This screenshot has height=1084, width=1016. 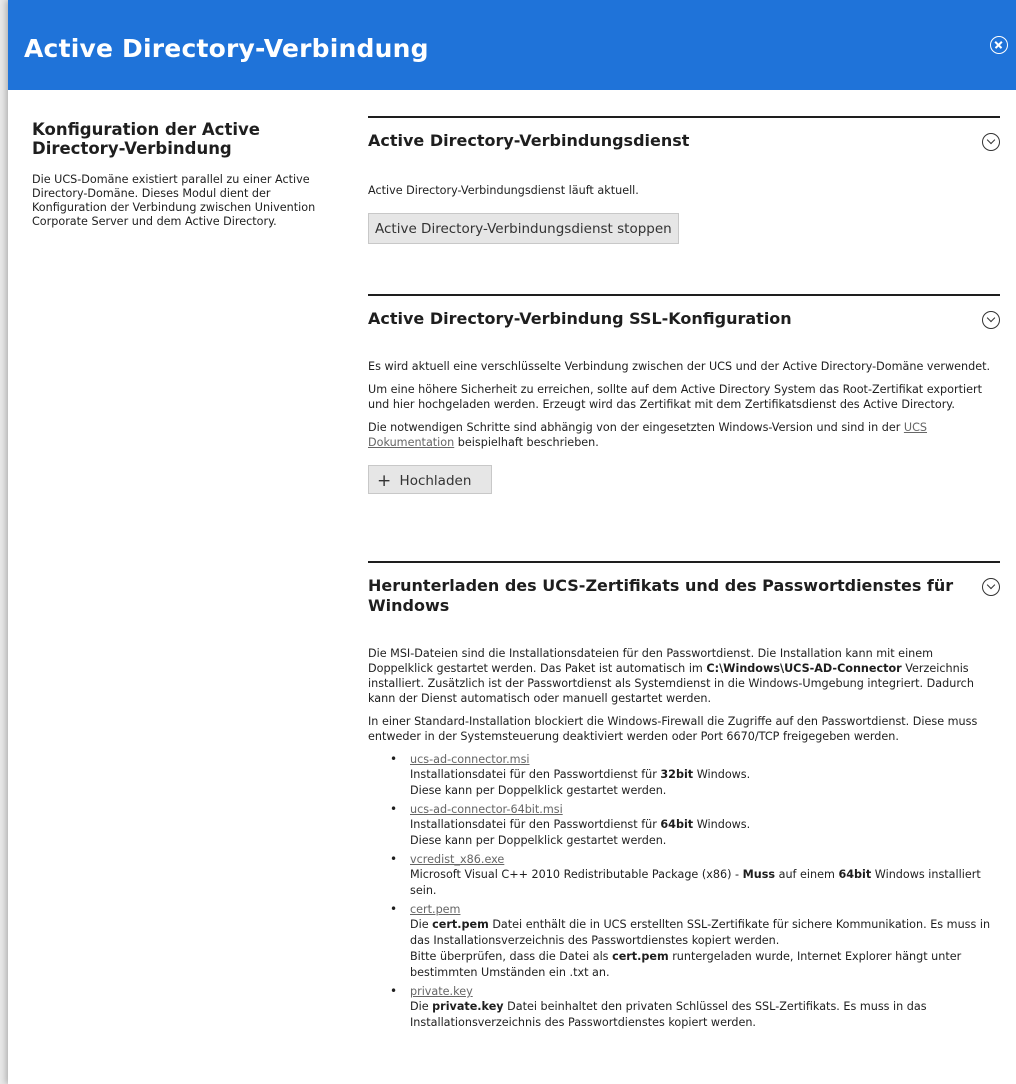 What do you see at coordinates (705, 909) in the screenshot?
I see `file-link-cert-pem: cert.pem` at bounding box center [705, 909].